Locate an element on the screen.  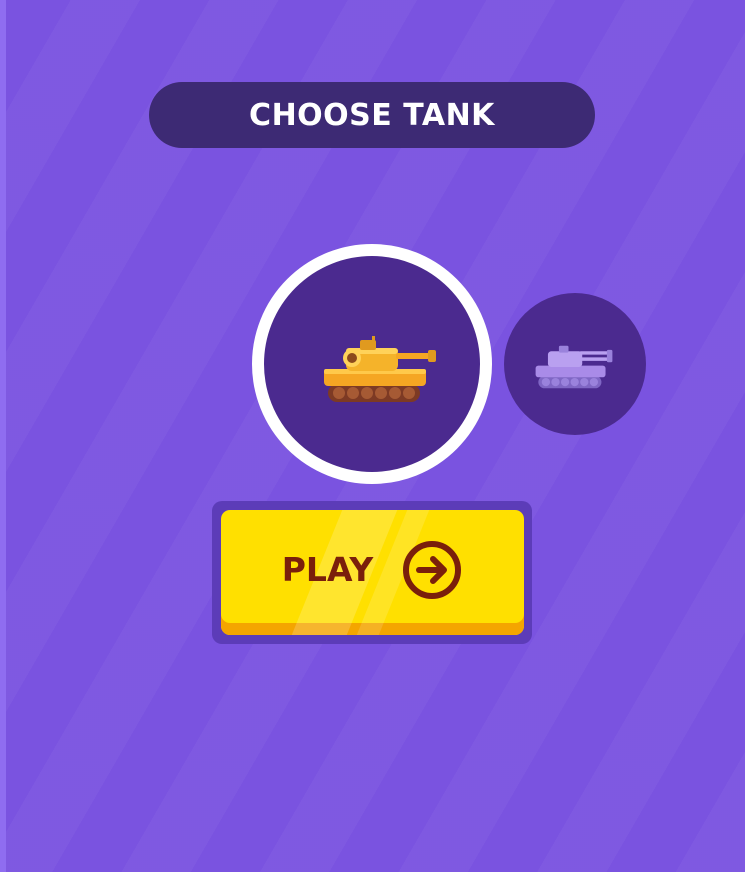
play-button: PLAY is located at coordinates (372, 572).